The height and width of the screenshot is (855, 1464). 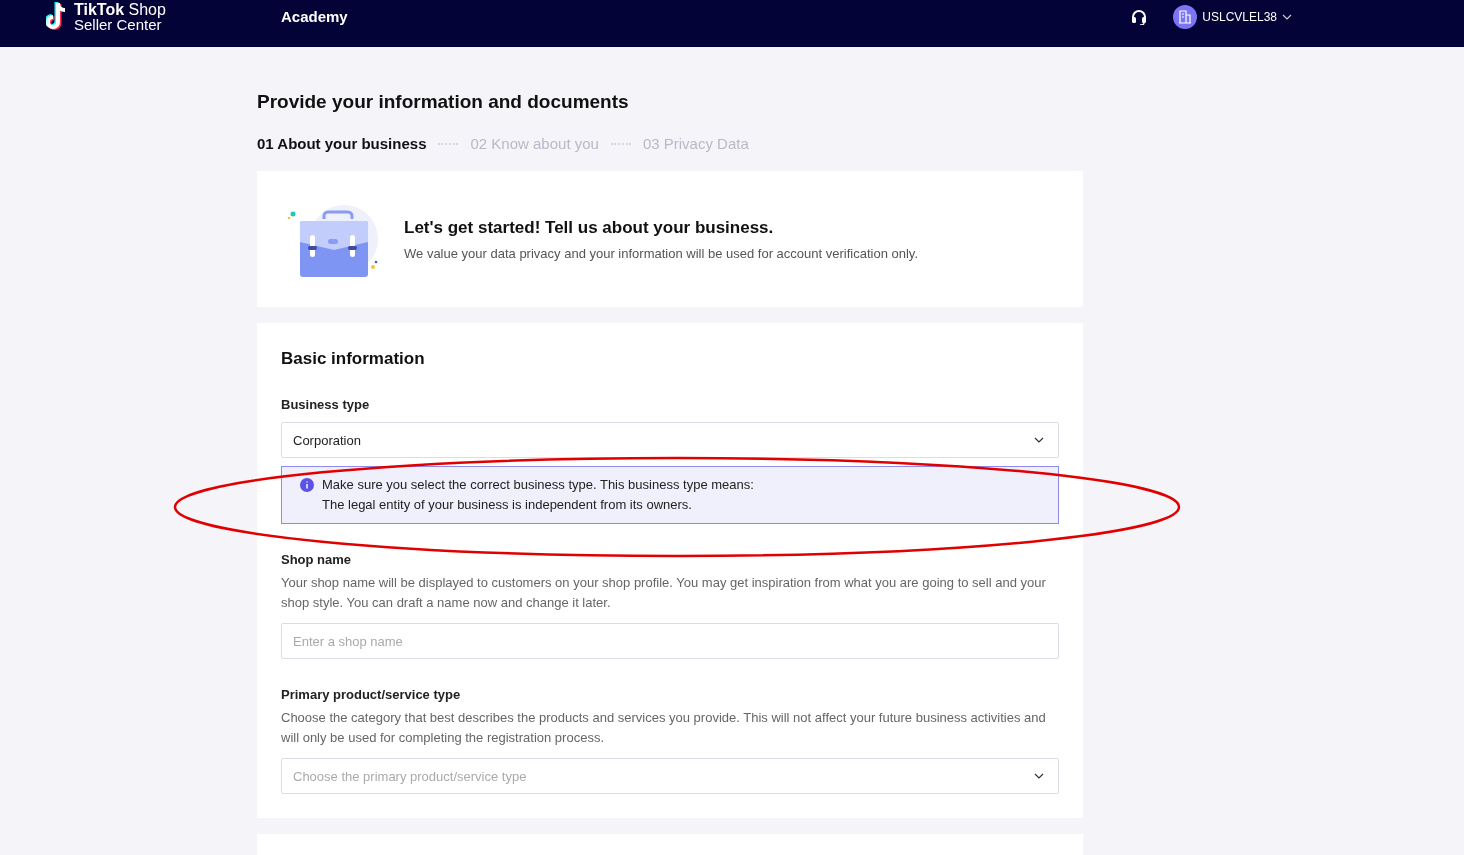 What do you see at coordinates (120, 9) in the screenshot?
I see `logo-title: TikTok Shop` at bounding box center [120, 9].